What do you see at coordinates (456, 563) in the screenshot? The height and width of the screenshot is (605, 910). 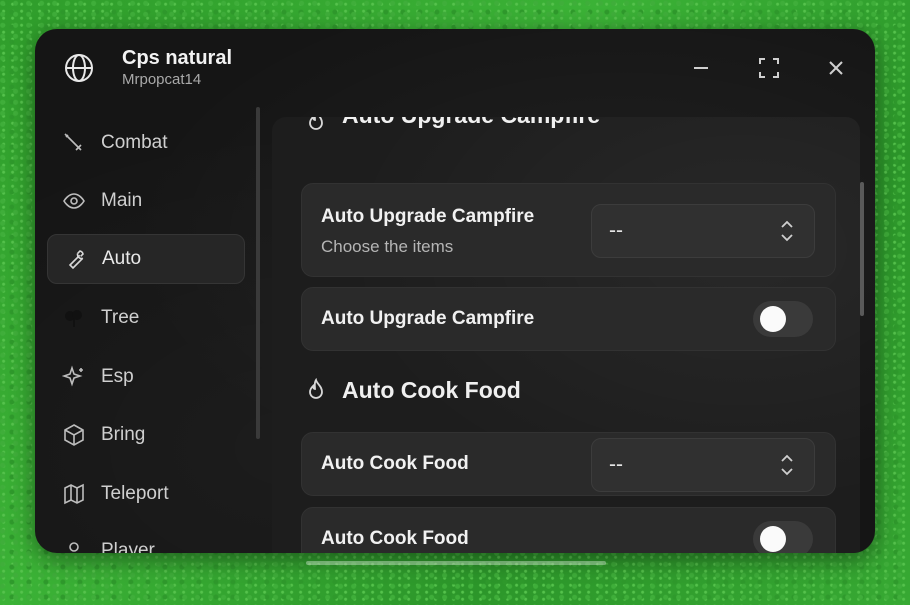 I see `home-indicator` at bounding box center [456, 563].